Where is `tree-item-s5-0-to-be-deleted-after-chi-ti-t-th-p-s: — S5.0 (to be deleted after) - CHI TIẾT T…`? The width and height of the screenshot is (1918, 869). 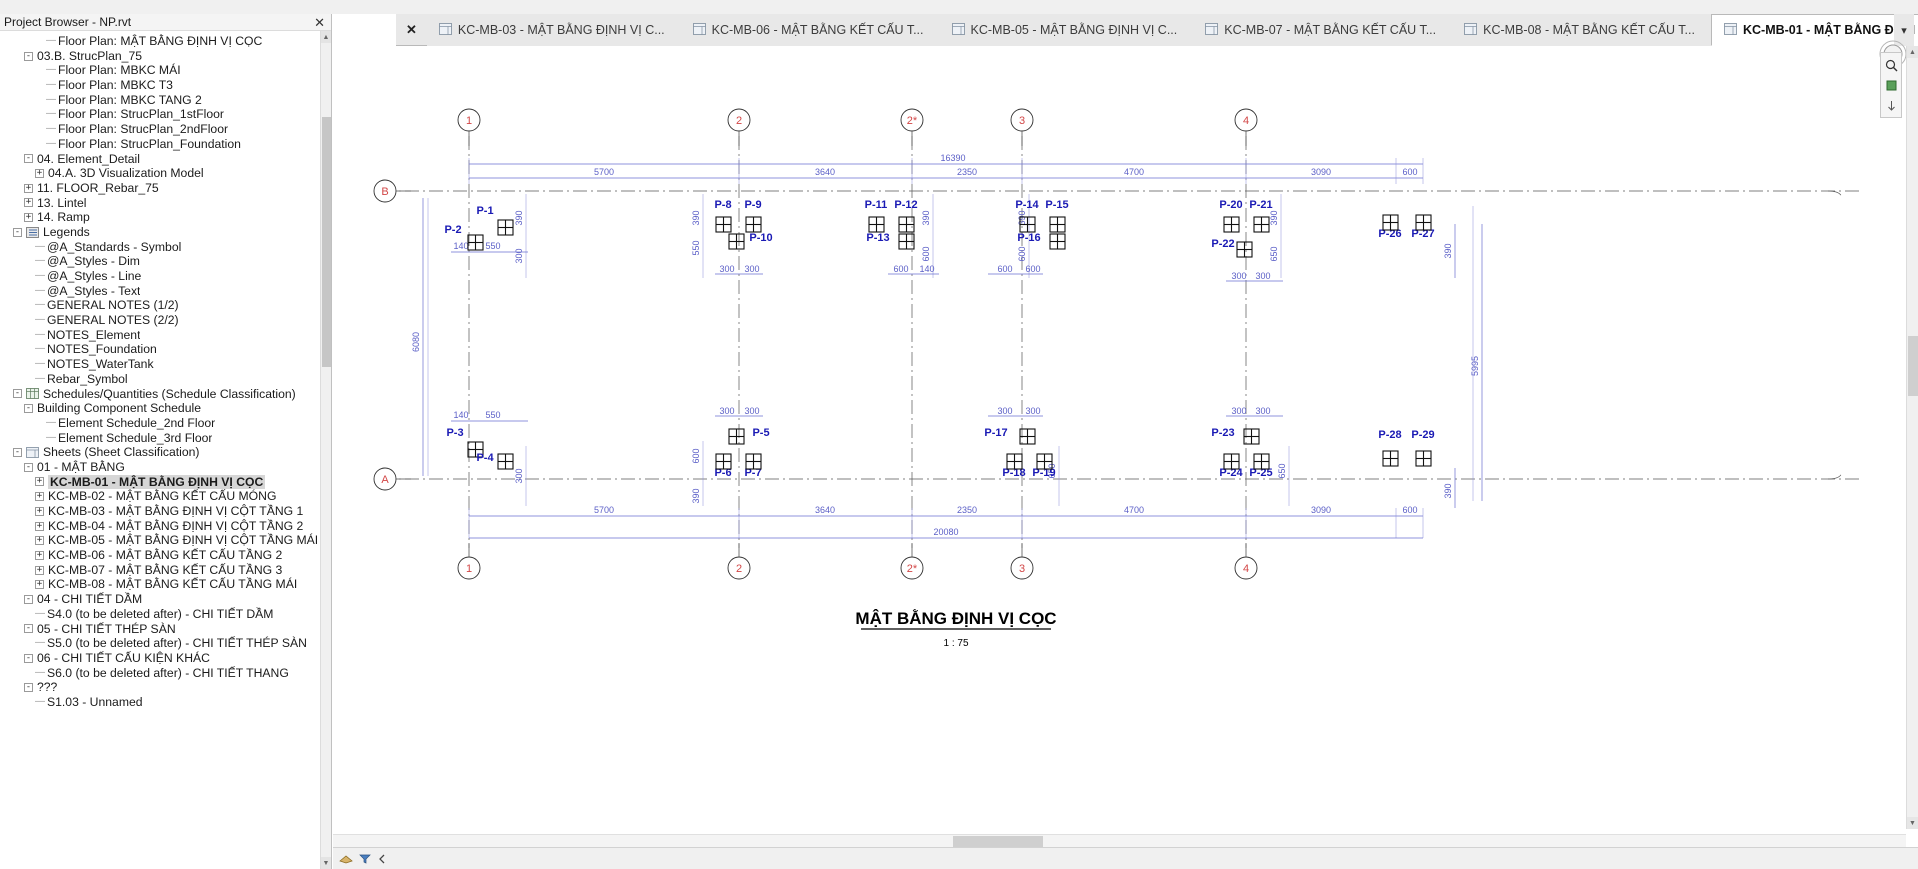 tree-item-s5-0-to-be-deleted-after-chi-ti-t-th-p-s: — S5.0 (to be deleted after) - CHI TIẾT T… is located at coordinates (166, 643).